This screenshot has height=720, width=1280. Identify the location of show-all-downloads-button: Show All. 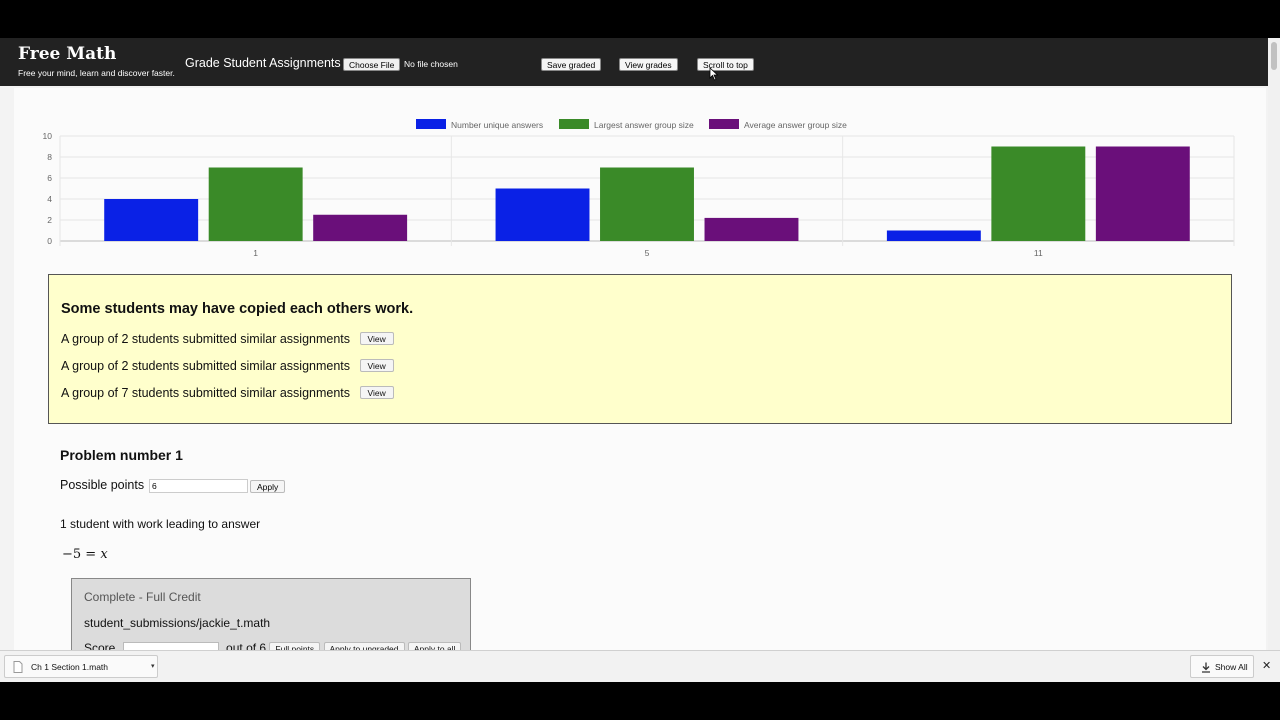
(1222, 666).